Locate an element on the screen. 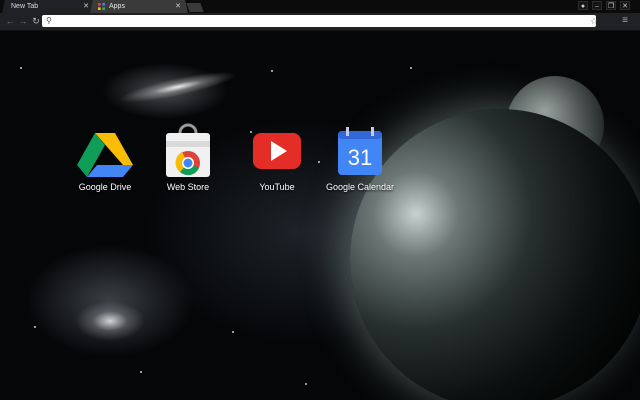  calendar-date-text: 31 is located at coordinates (360, 157).